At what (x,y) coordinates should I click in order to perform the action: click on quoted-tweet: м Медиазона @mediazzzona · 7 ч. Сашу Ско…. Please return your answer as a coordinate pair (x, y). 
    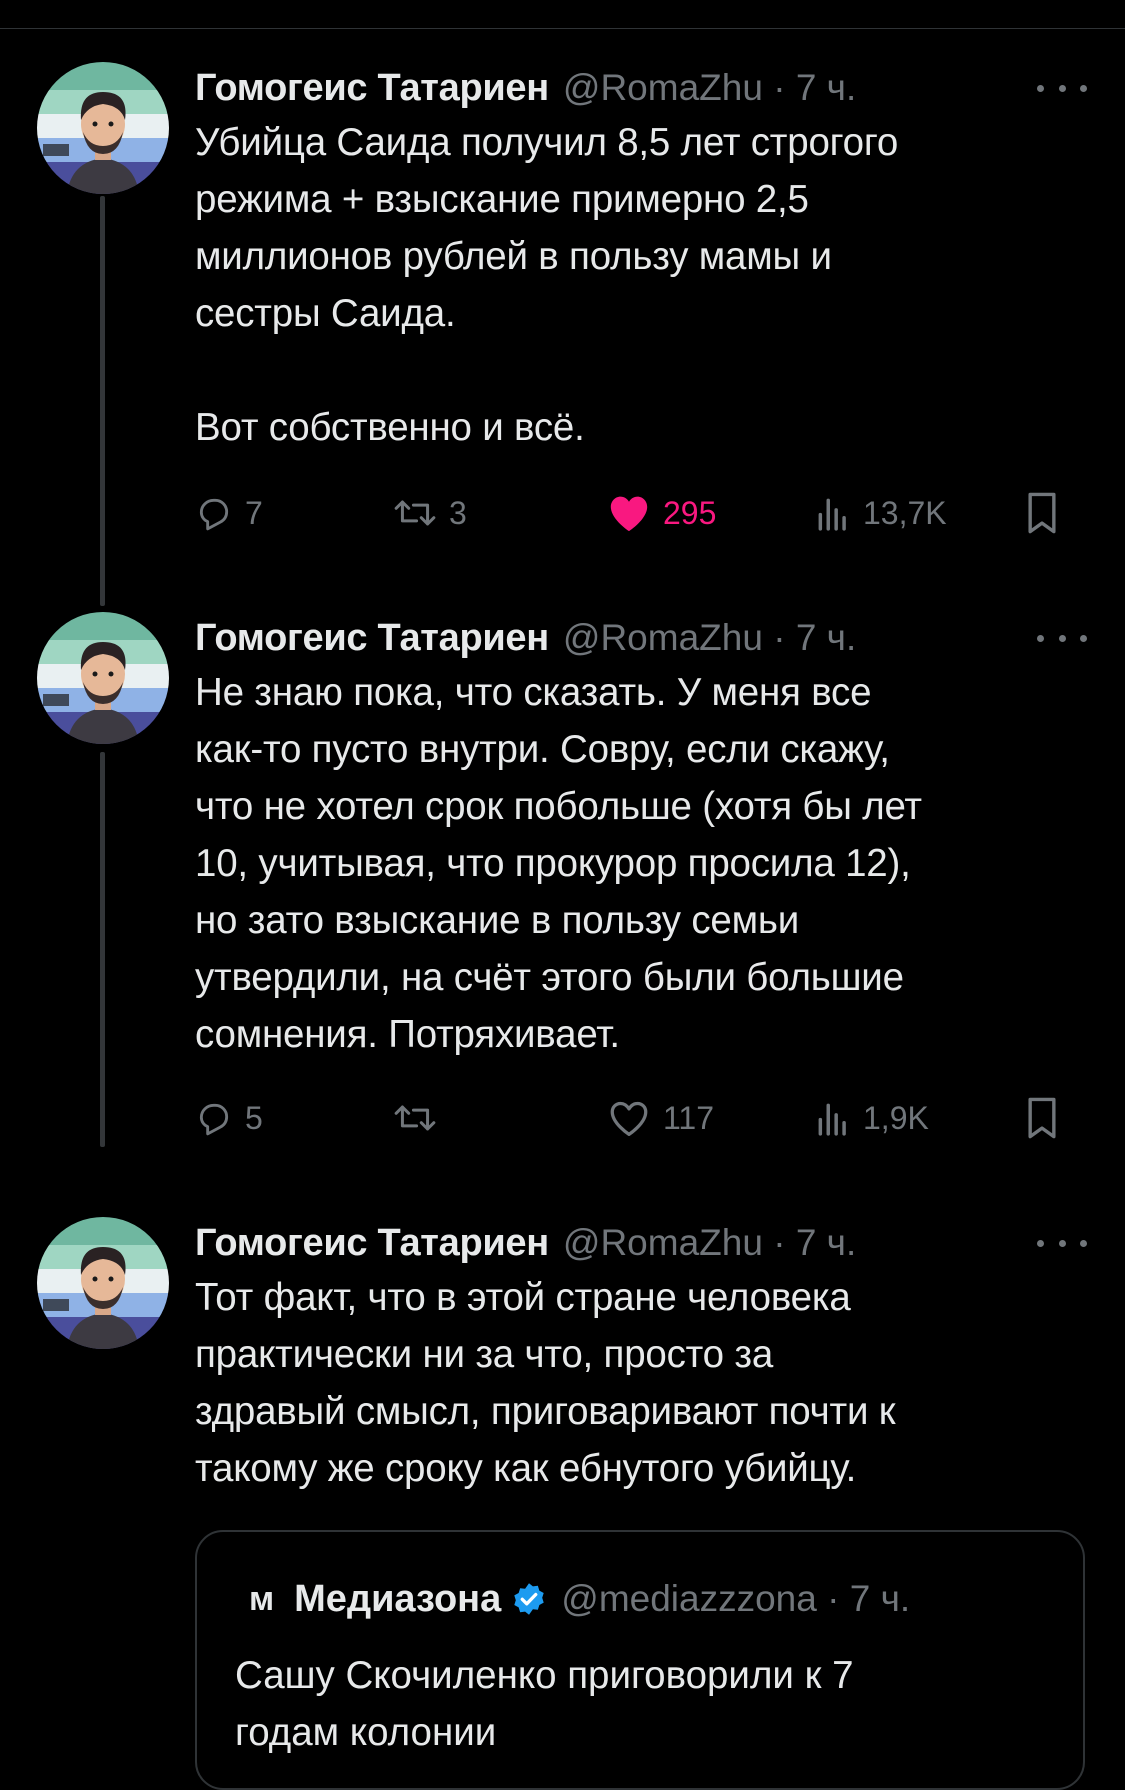
    Looking at the image, I should click on (640, 1660).